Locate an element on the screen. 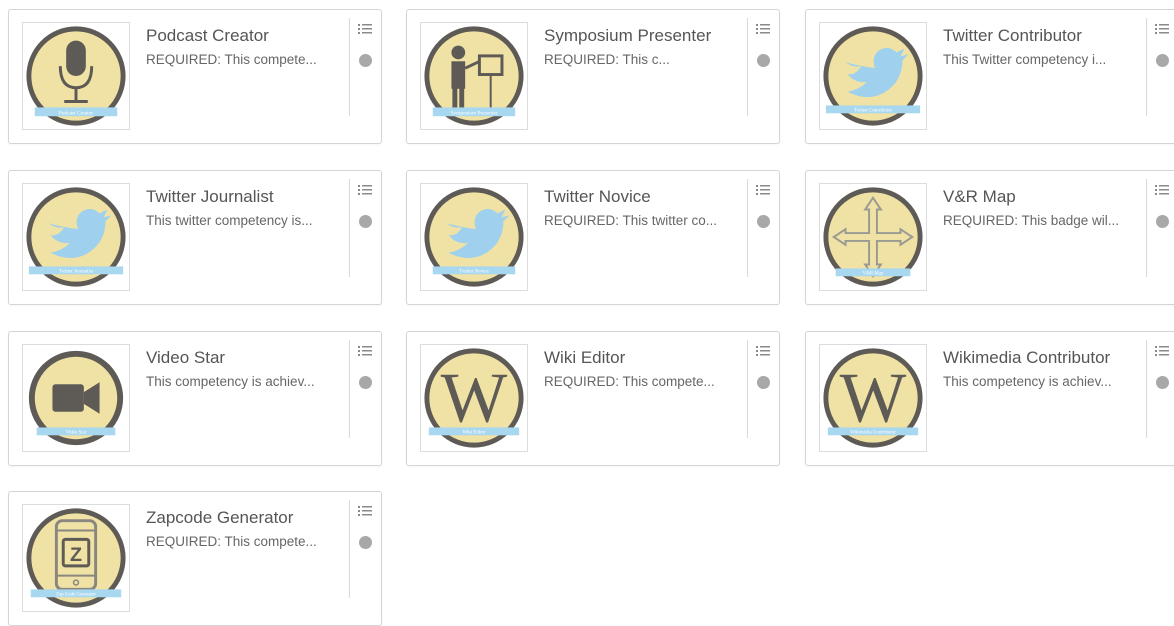 The image size is (1174, 626). badge-image: Symposium Presenter is located at coordinates (474, 76).